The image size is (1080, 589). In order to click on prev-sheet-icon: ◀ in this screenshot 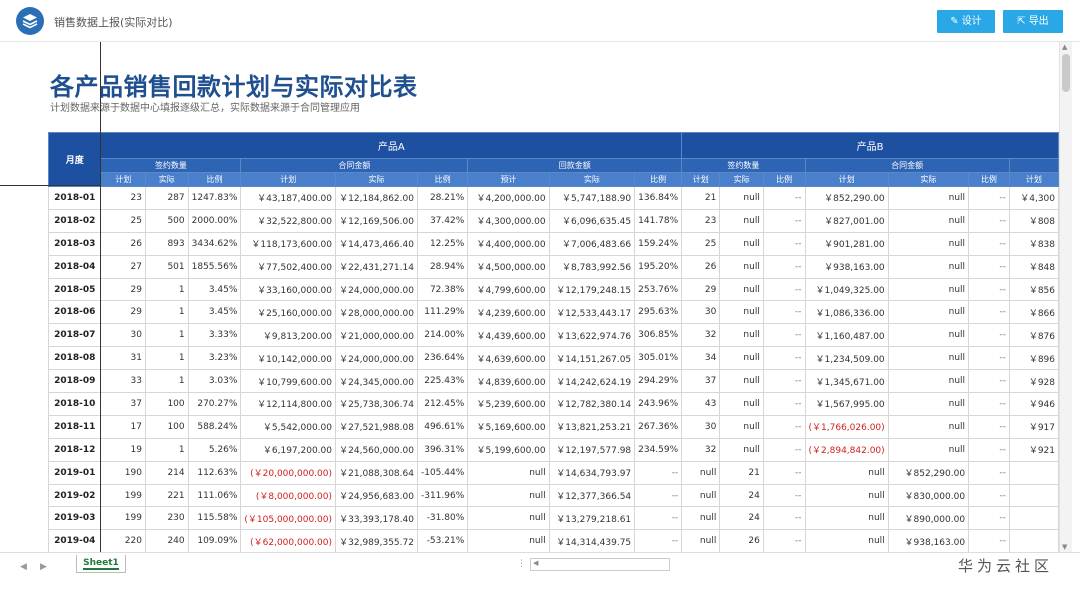, I will do `click(23, 567)`.